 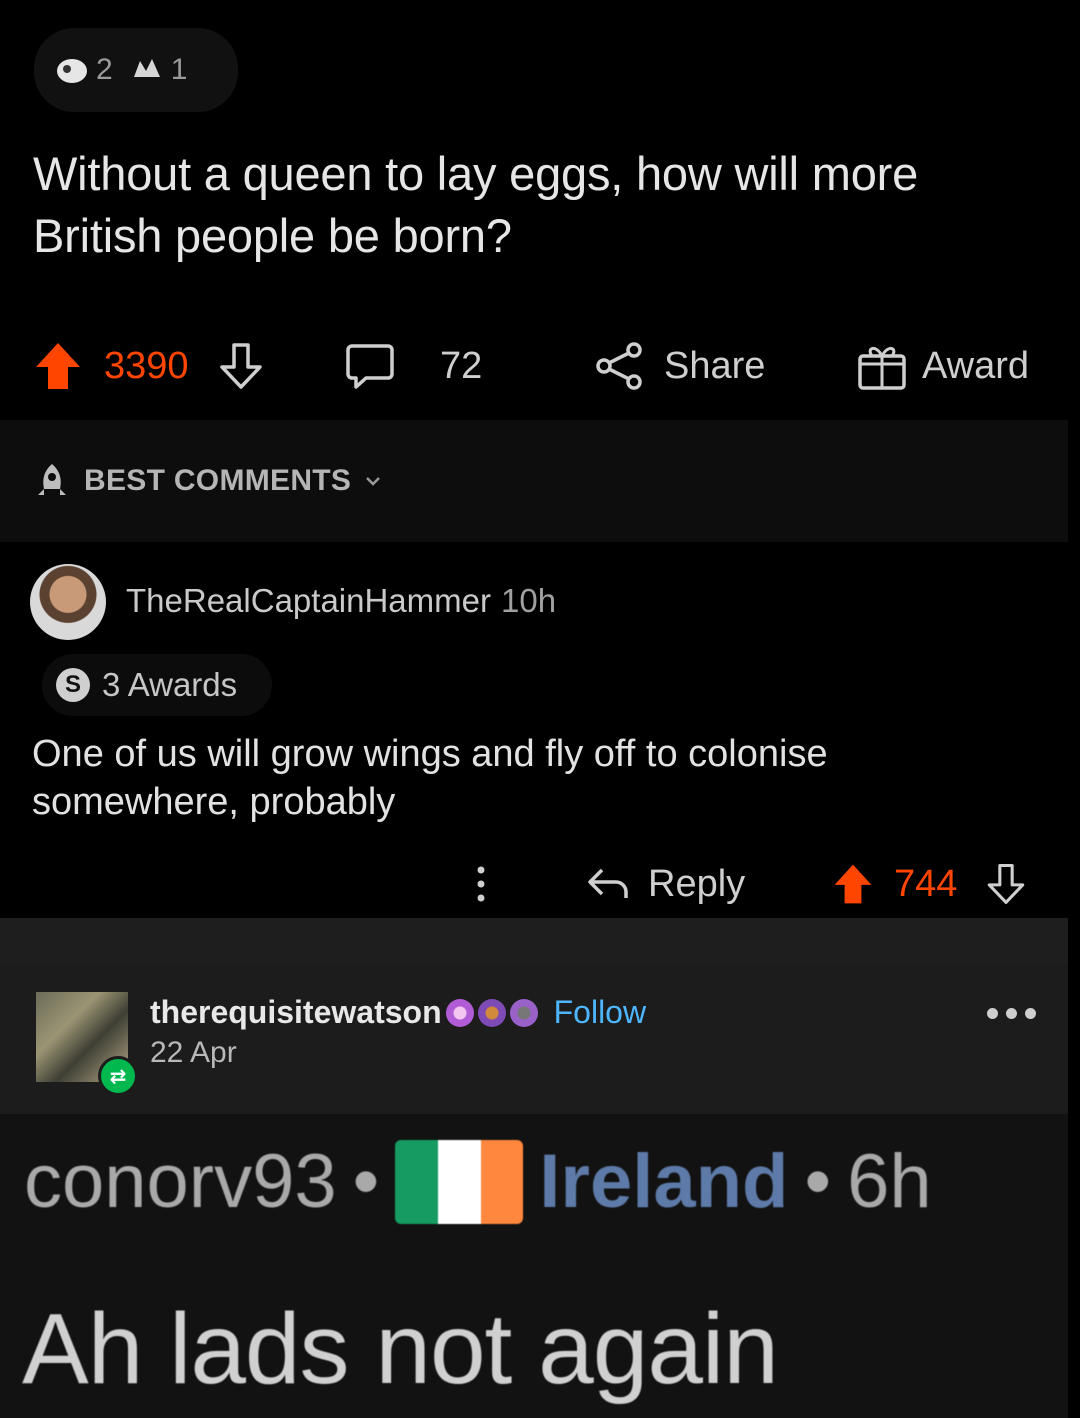 What do you see at coordinates (52, 479) in the screenshot?
I see `rocket-icon` at bounding box center [52, 479].